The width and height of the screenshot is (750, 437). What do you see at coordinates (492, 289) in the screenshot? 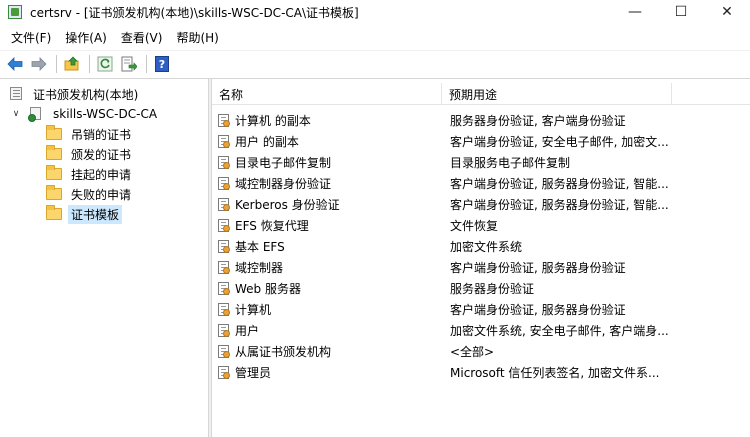
I see `template-purpose-cell: 服务器身份验证` at bounding box center [492, 289].